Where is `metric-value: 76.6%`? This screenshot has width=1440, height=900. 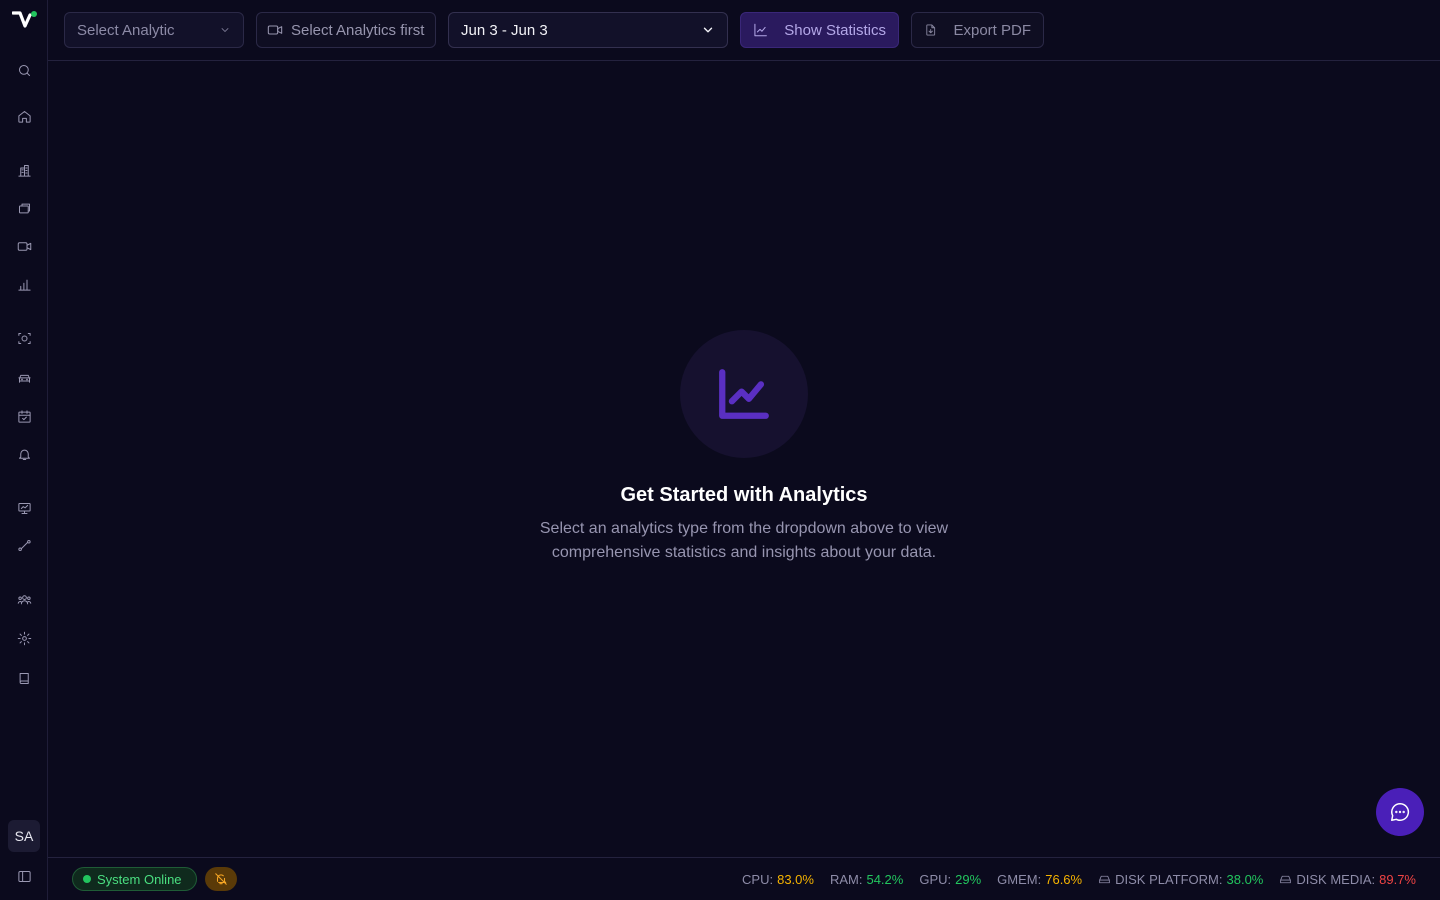 metric-value: 76.6% is located at coordinates (1064, 879).